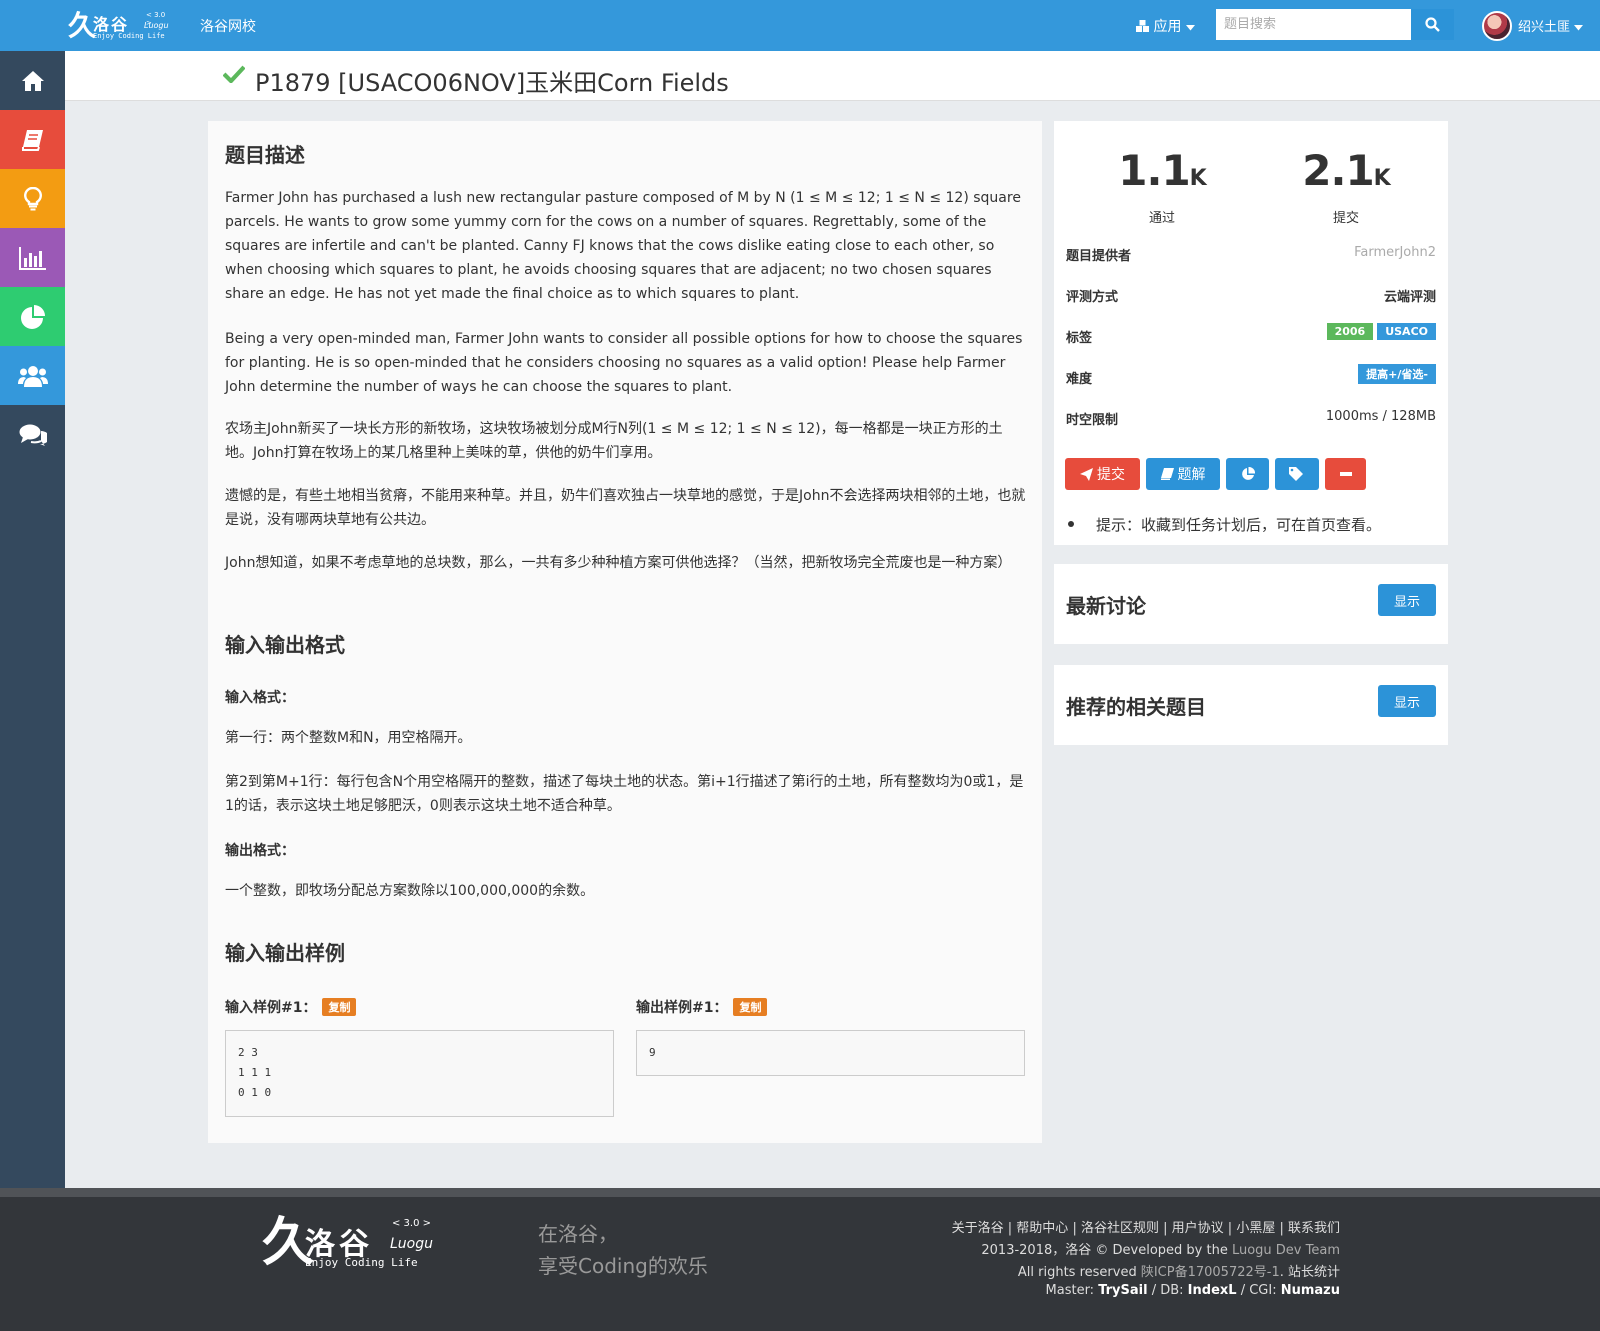 The height and width of the screenshot is (1331, 1600). I want to click on sidebar-item-team, so click(32, 375).